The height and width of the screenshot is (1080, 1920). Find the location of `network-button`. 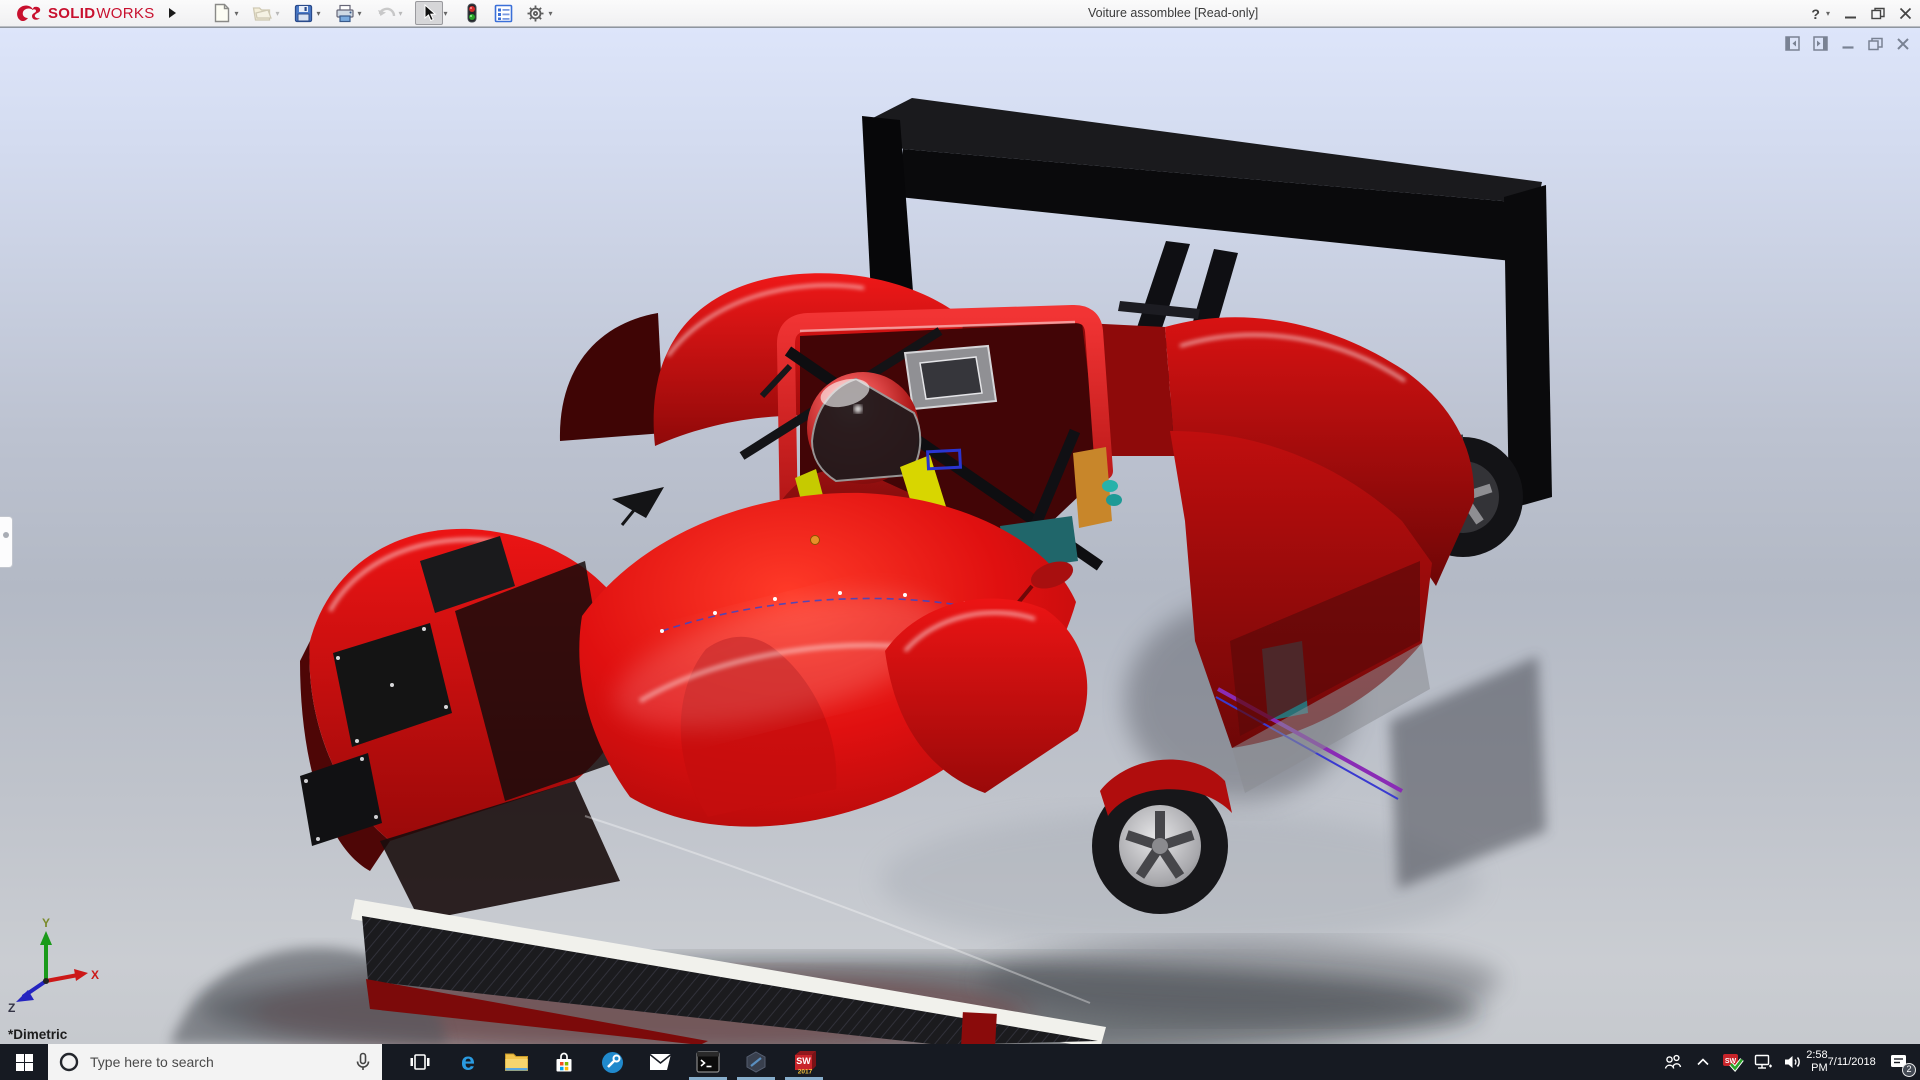

network-button is located at coordinates (1763, 1062).